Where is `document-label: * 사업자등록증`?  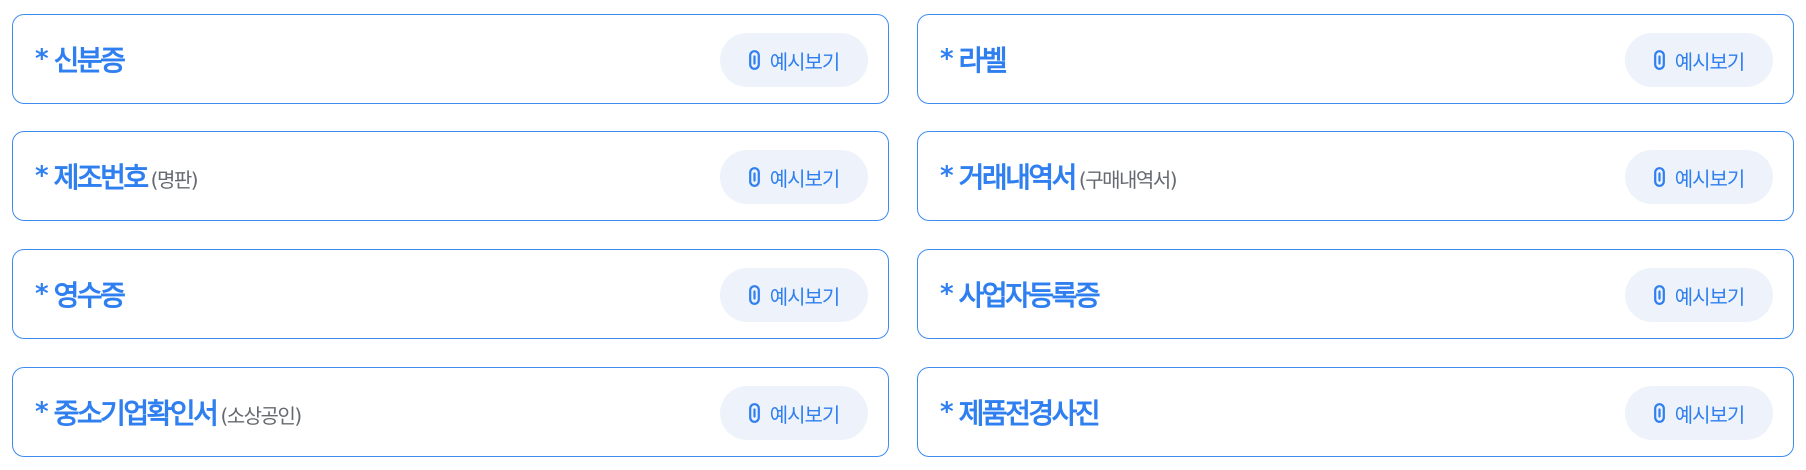
document-label: * 사업자등록증 is located at coordinates (1021, 294).